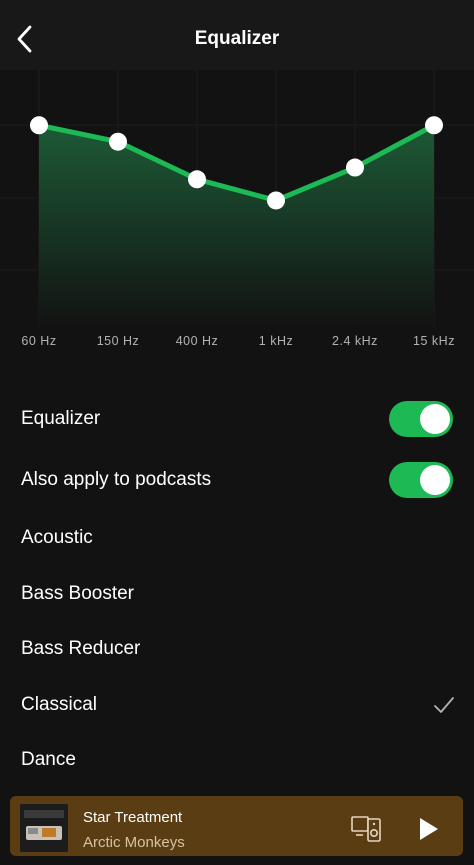 The image size is (474, 865). Describe the element at coordinates (133, 817) in the screenshot. I see `track-title: Star Treatment` at that location.